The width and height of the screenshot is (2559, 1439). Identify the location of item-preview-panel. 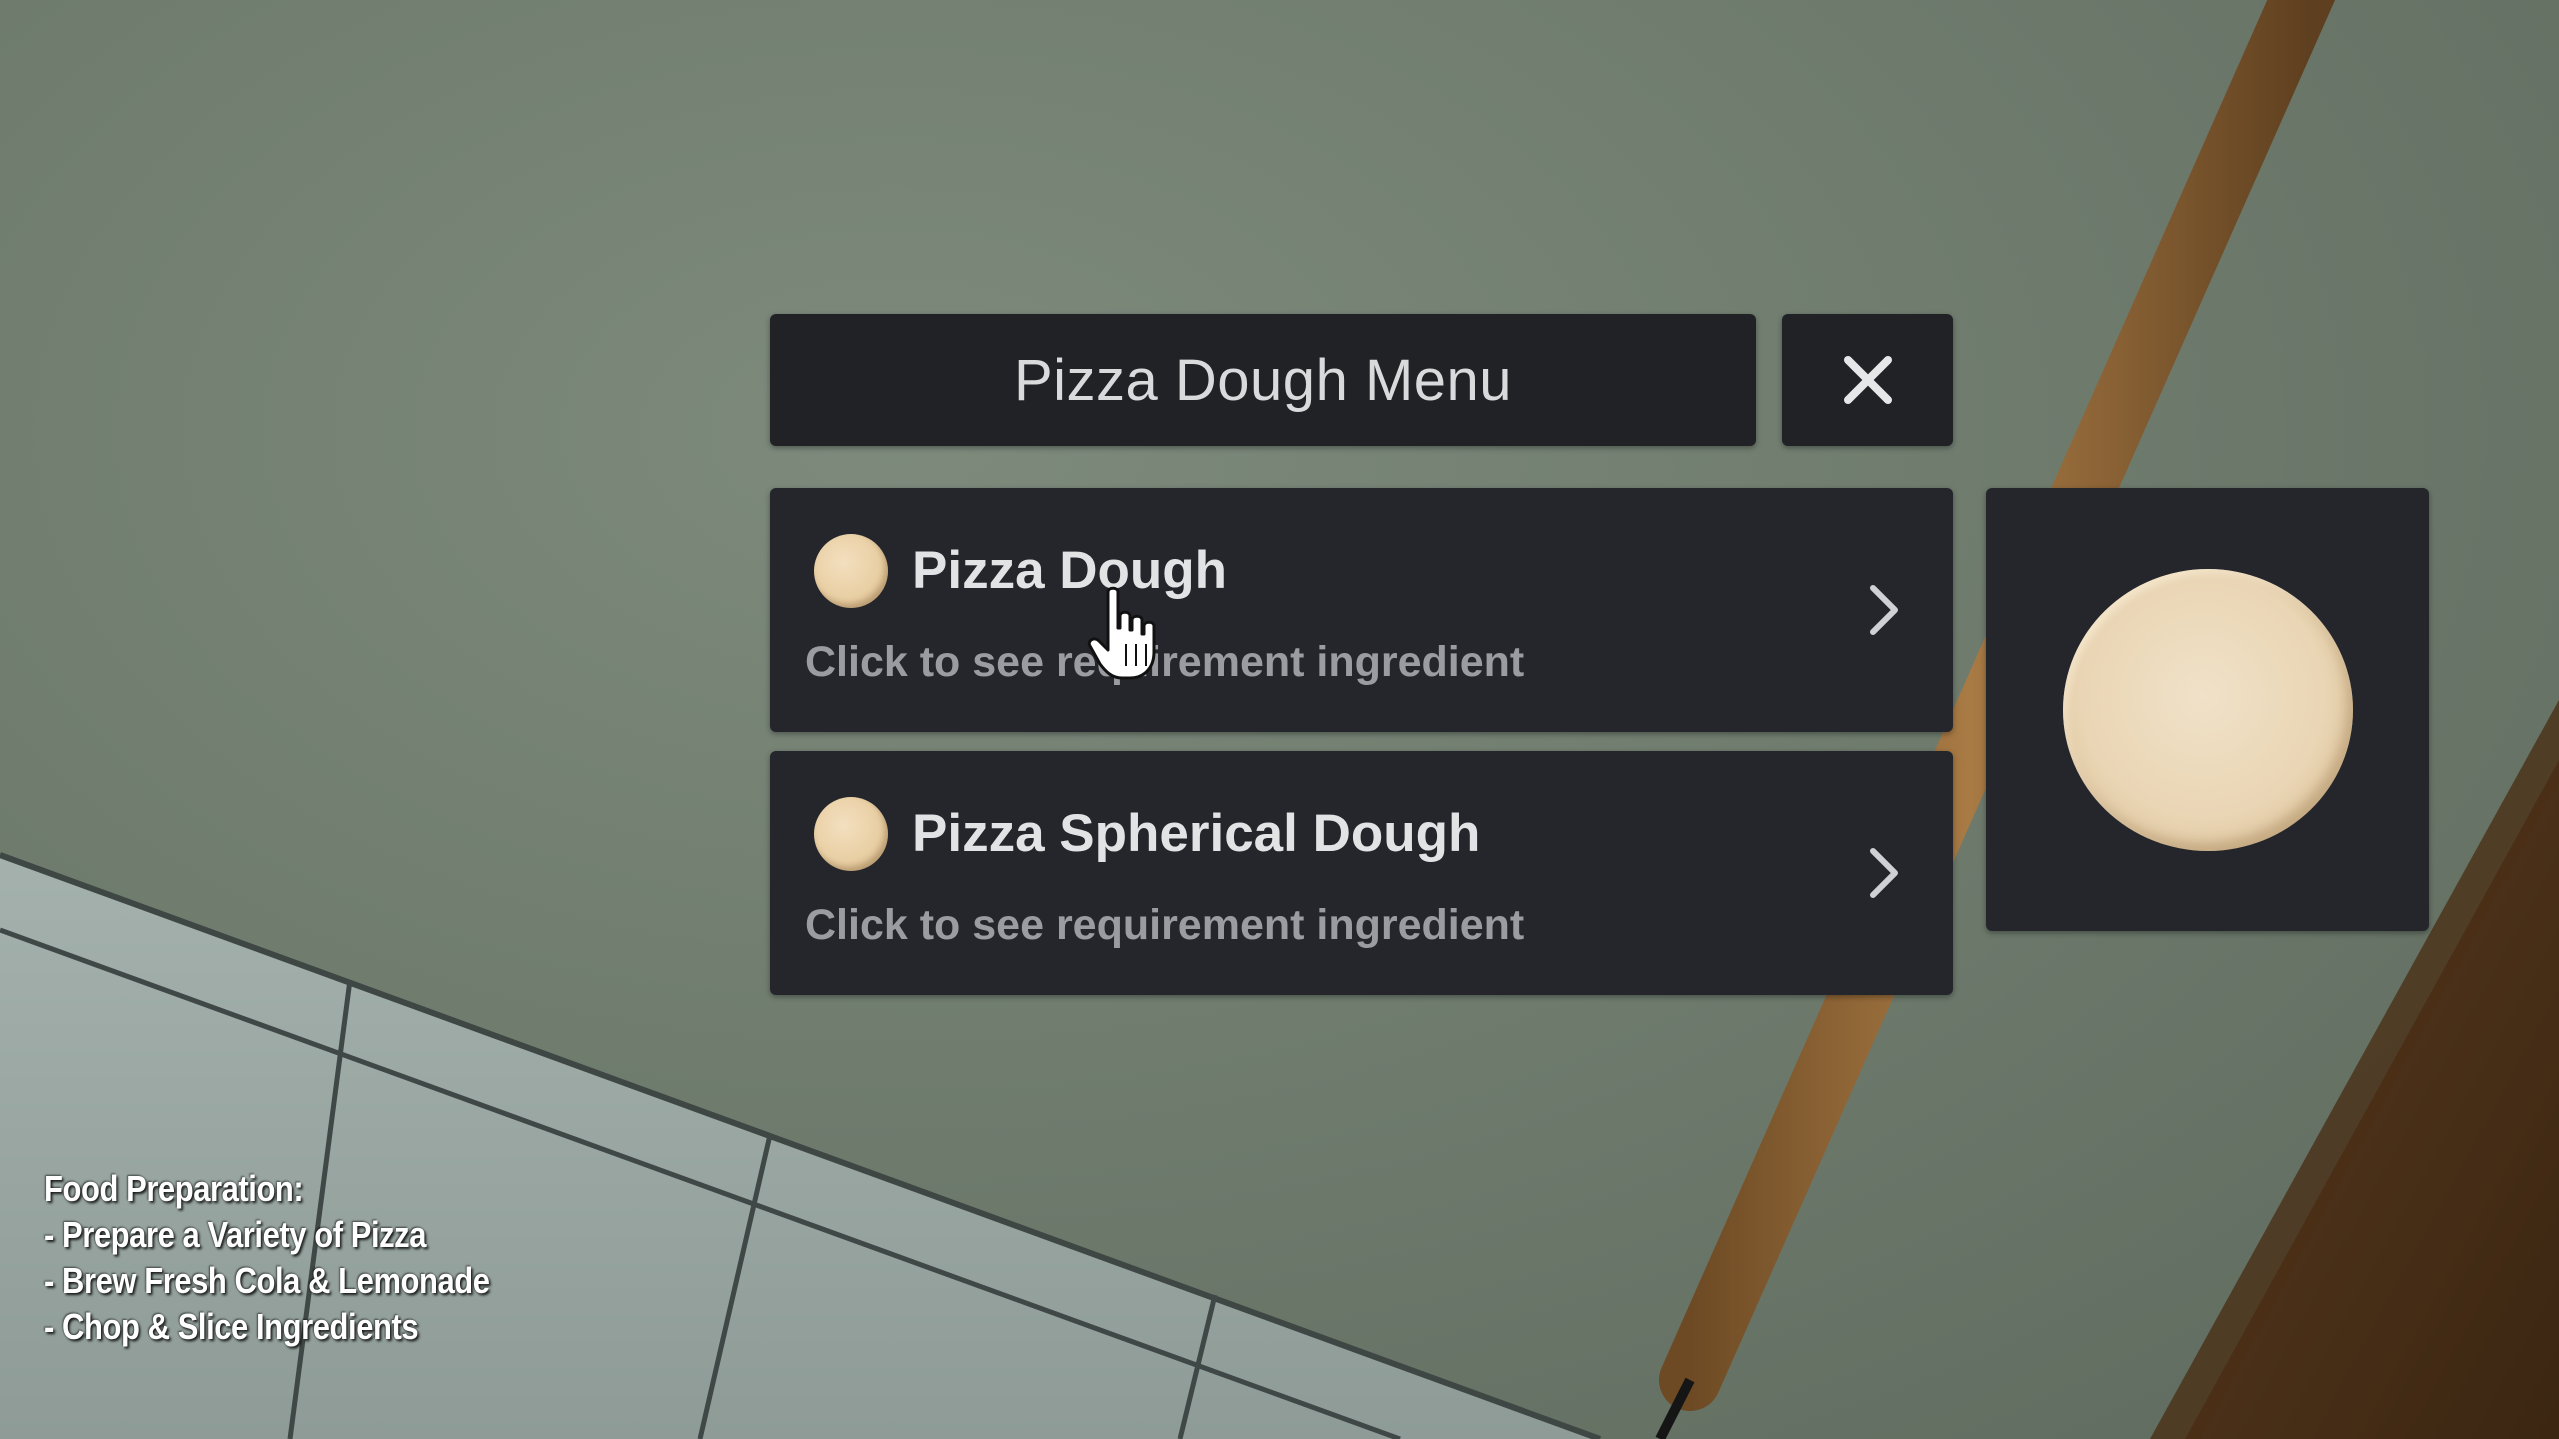
(2207, 709).